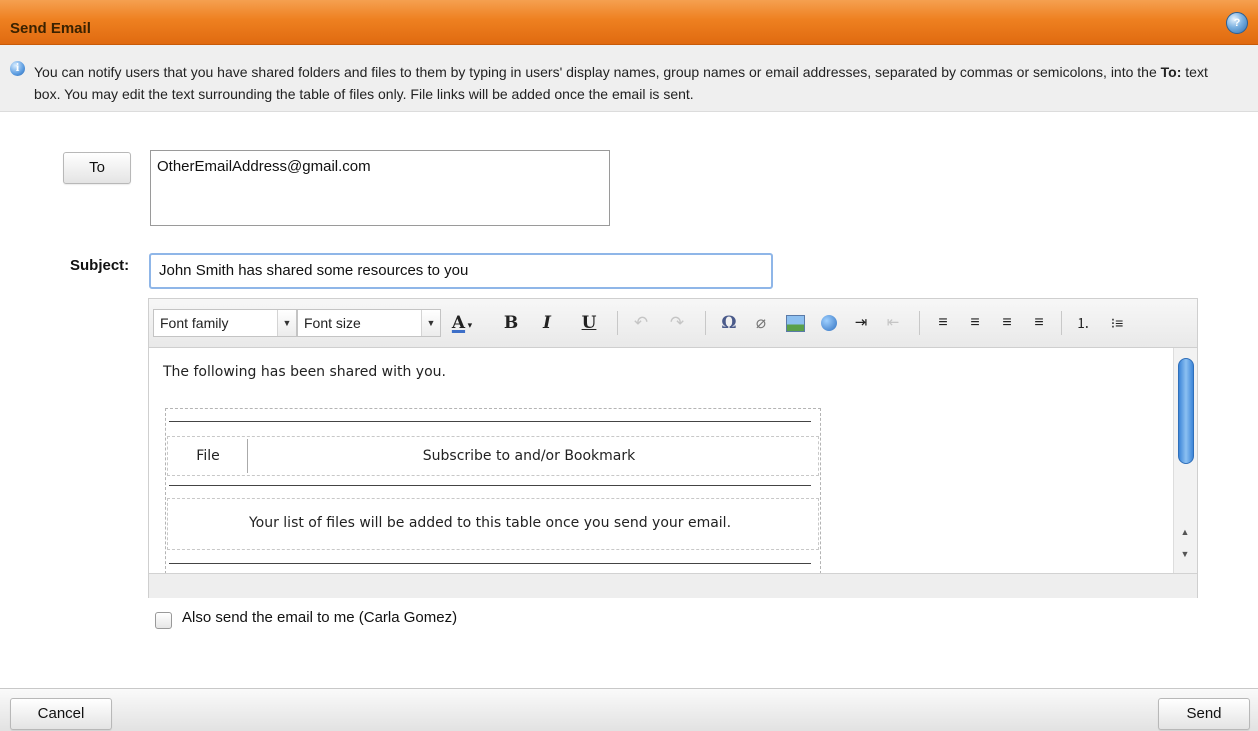 This screenshot has width=1258, height=731. I want to click on editor-statusbar, so click(673, 585).